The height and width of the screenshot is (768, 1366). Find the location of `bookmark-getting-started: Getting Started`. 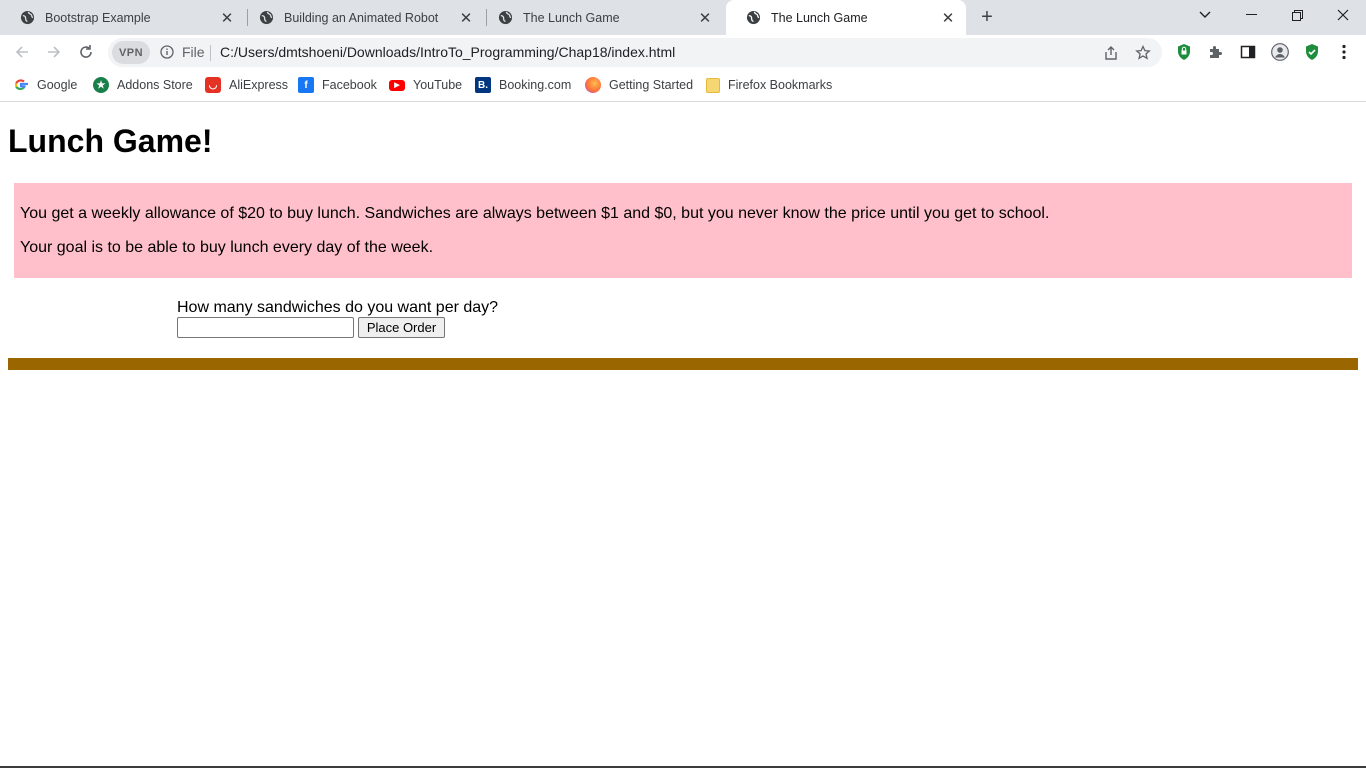

bookmark-getting-started: Getting Started is located at coordinates (639, 85).